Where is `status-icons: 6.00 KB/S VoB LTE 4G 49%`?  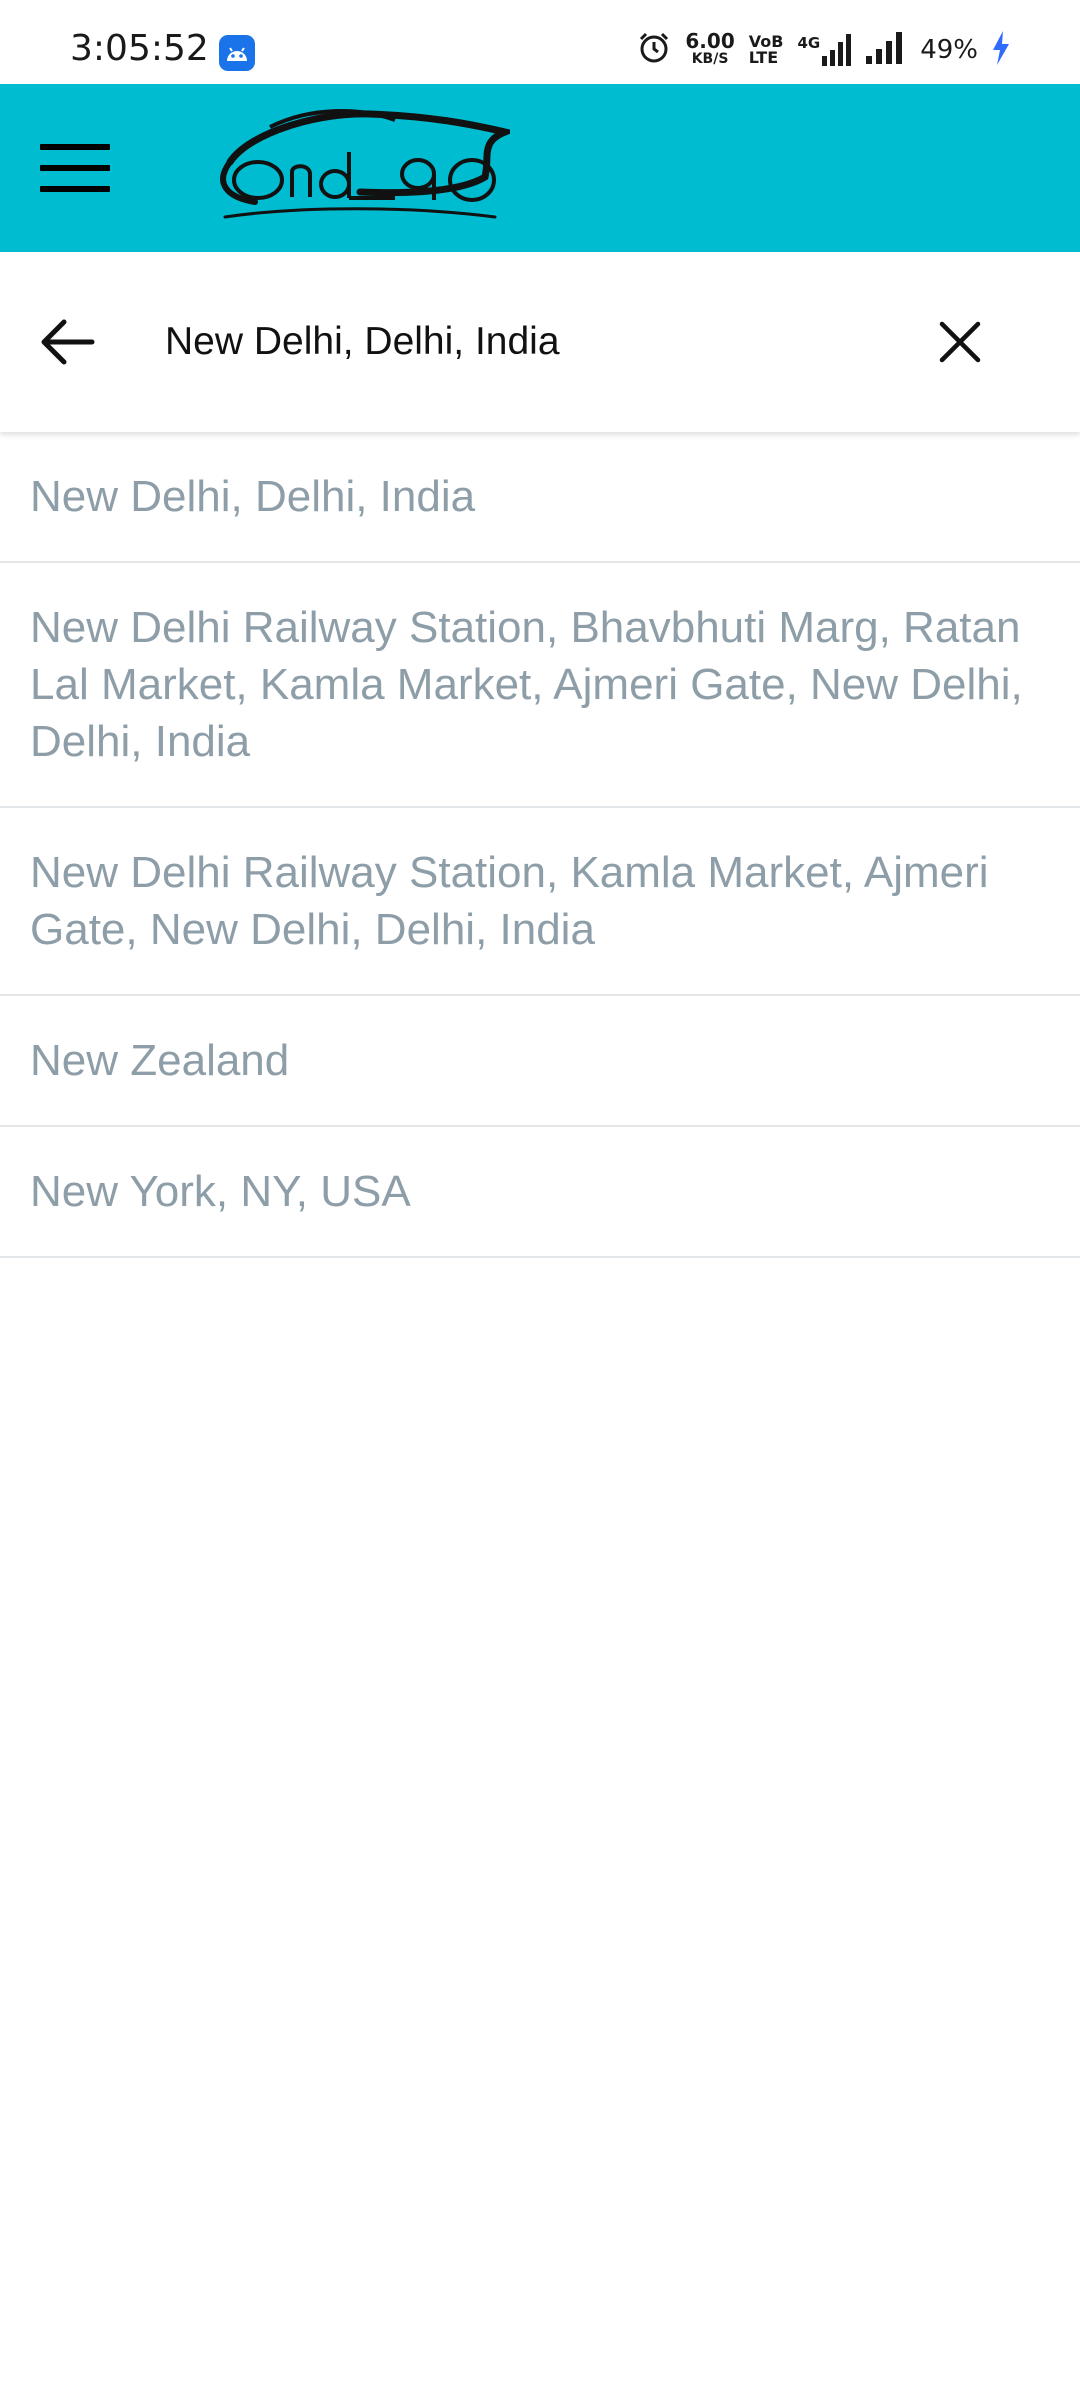
status-icons: 6.00 KB/S VoB LTE 4G 49% is located at coordinates (823, 50).